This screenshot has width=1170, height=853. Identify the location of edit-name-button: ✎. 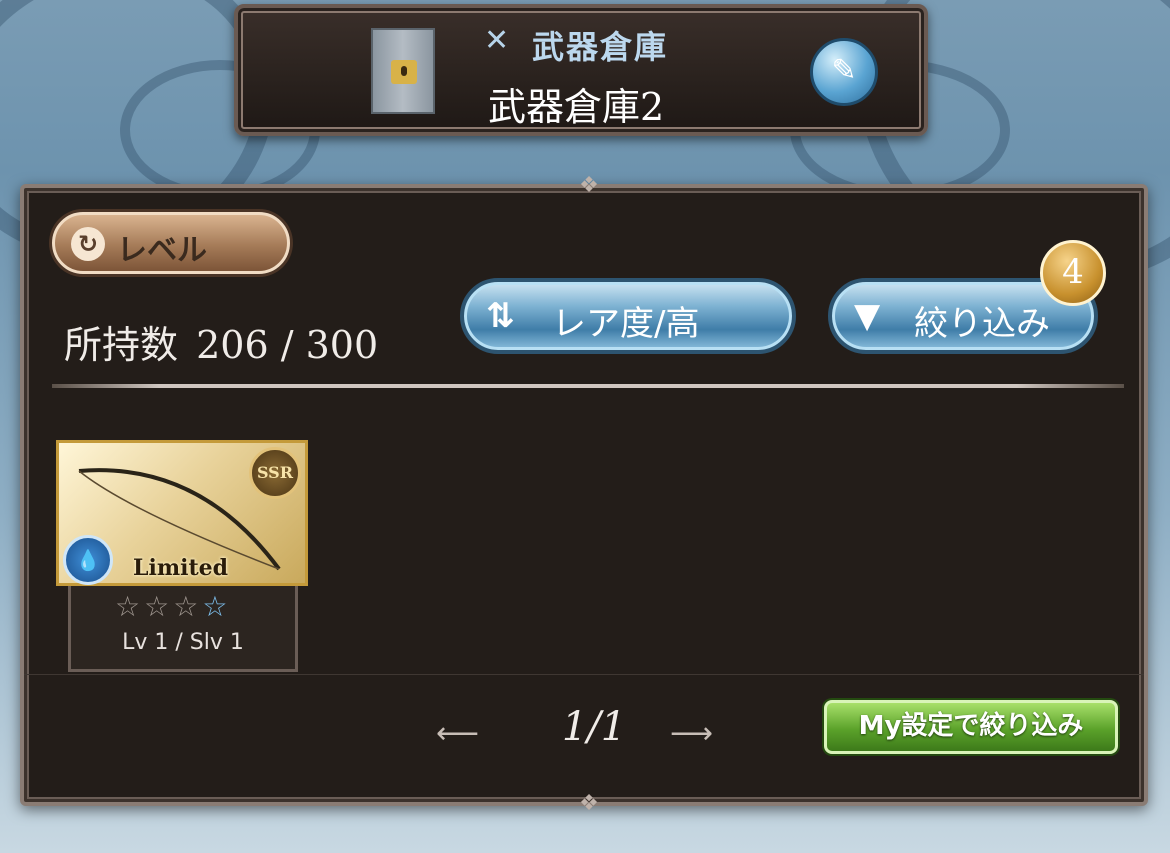
(844, 72).